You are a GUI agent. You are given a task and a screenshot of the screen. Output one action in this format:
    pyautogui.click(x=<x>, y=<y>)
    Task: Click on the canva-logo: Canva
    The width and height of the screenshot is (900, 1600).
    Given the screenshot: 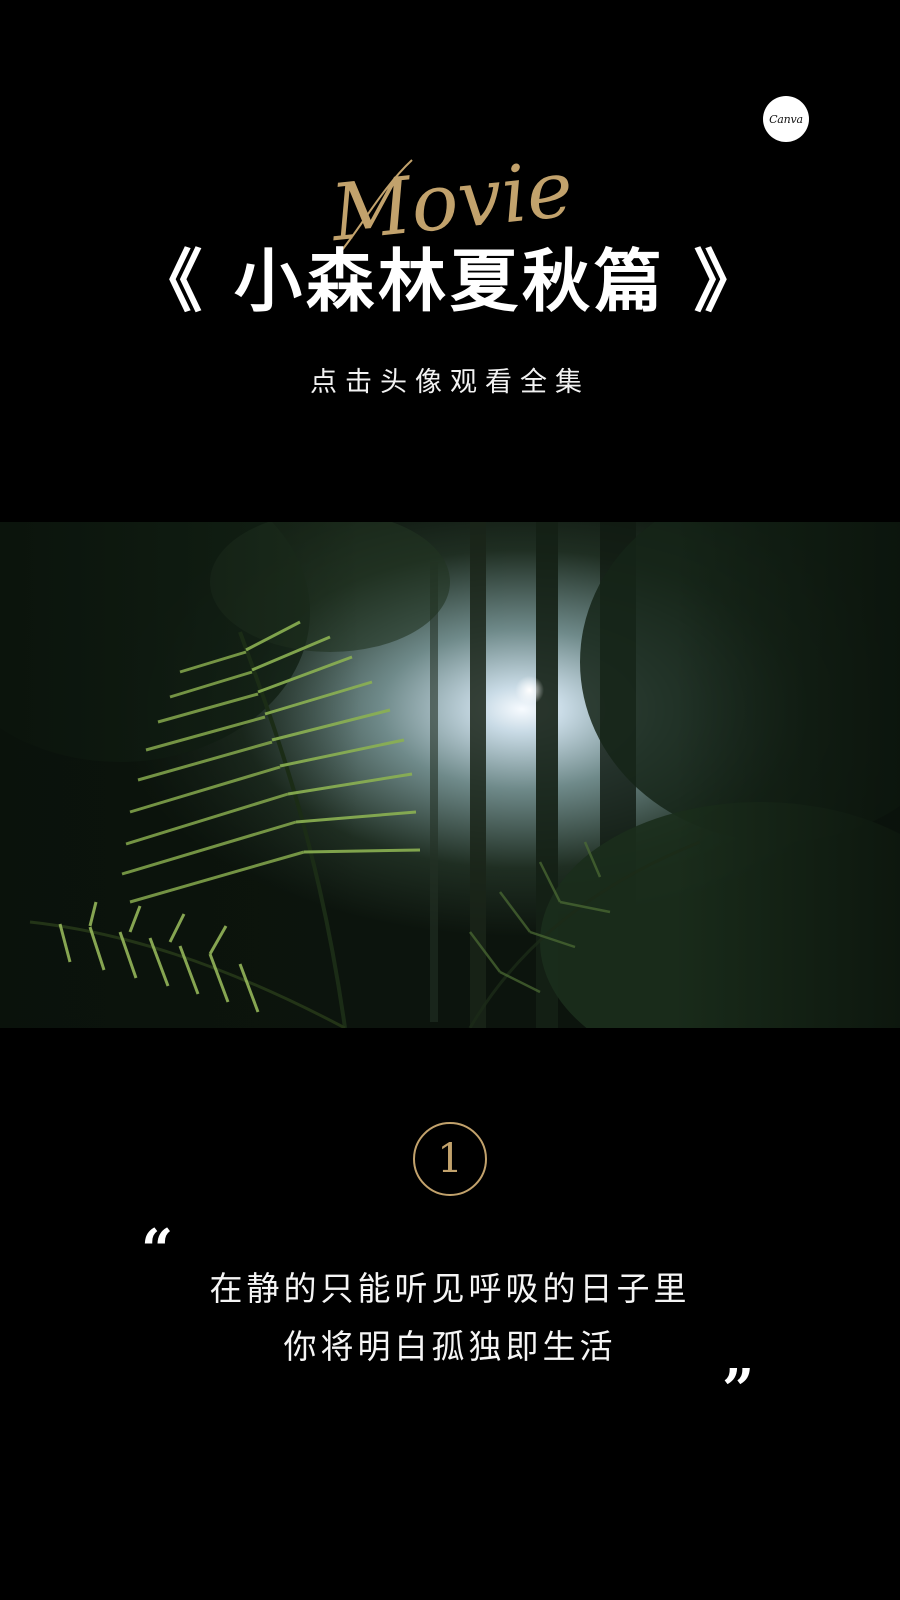 What is the action you would take?
    pyautogui.click(x=786, y=119)
    